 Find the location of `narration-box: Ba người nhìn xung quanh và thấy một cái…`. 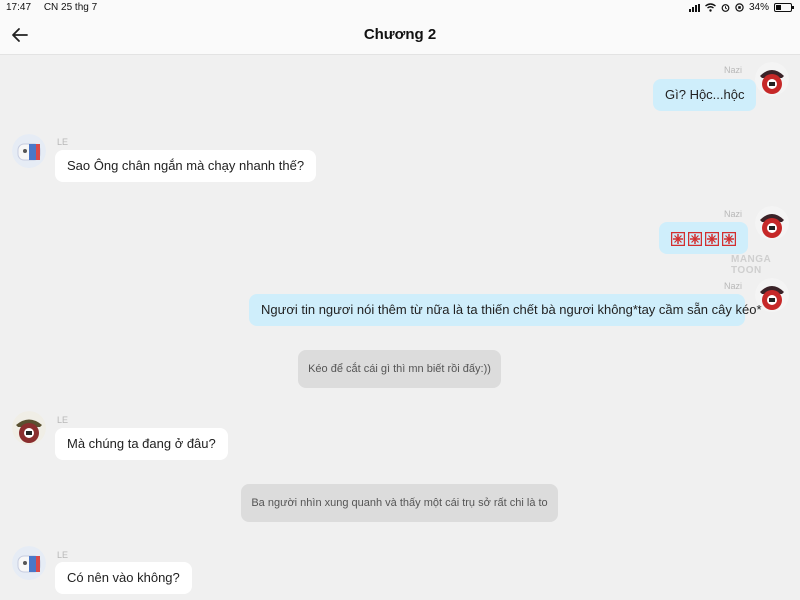

narration-box: Ba người nhìn xung quanh và thấy một cái… is located at coordinates (399, 503).